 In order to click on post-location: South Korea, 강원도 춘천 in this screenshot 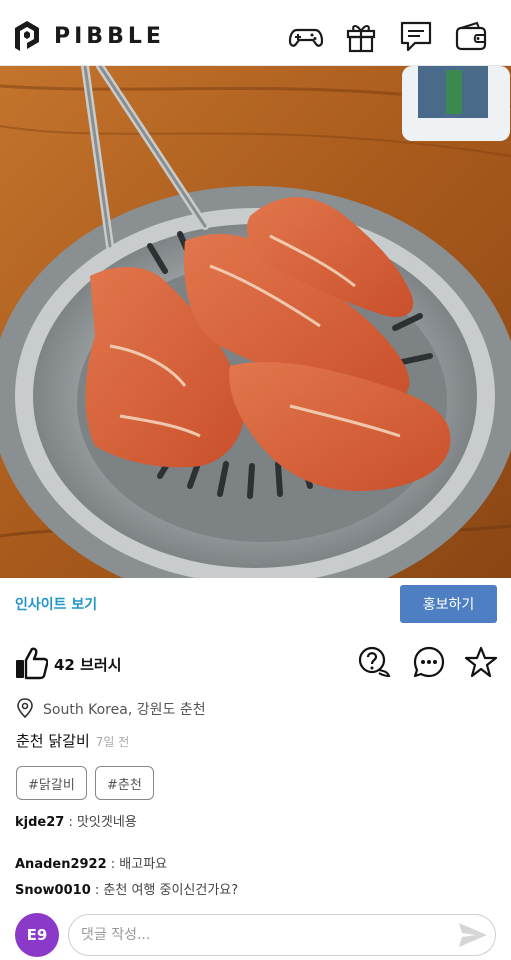, I will do `click(124, 709)`.